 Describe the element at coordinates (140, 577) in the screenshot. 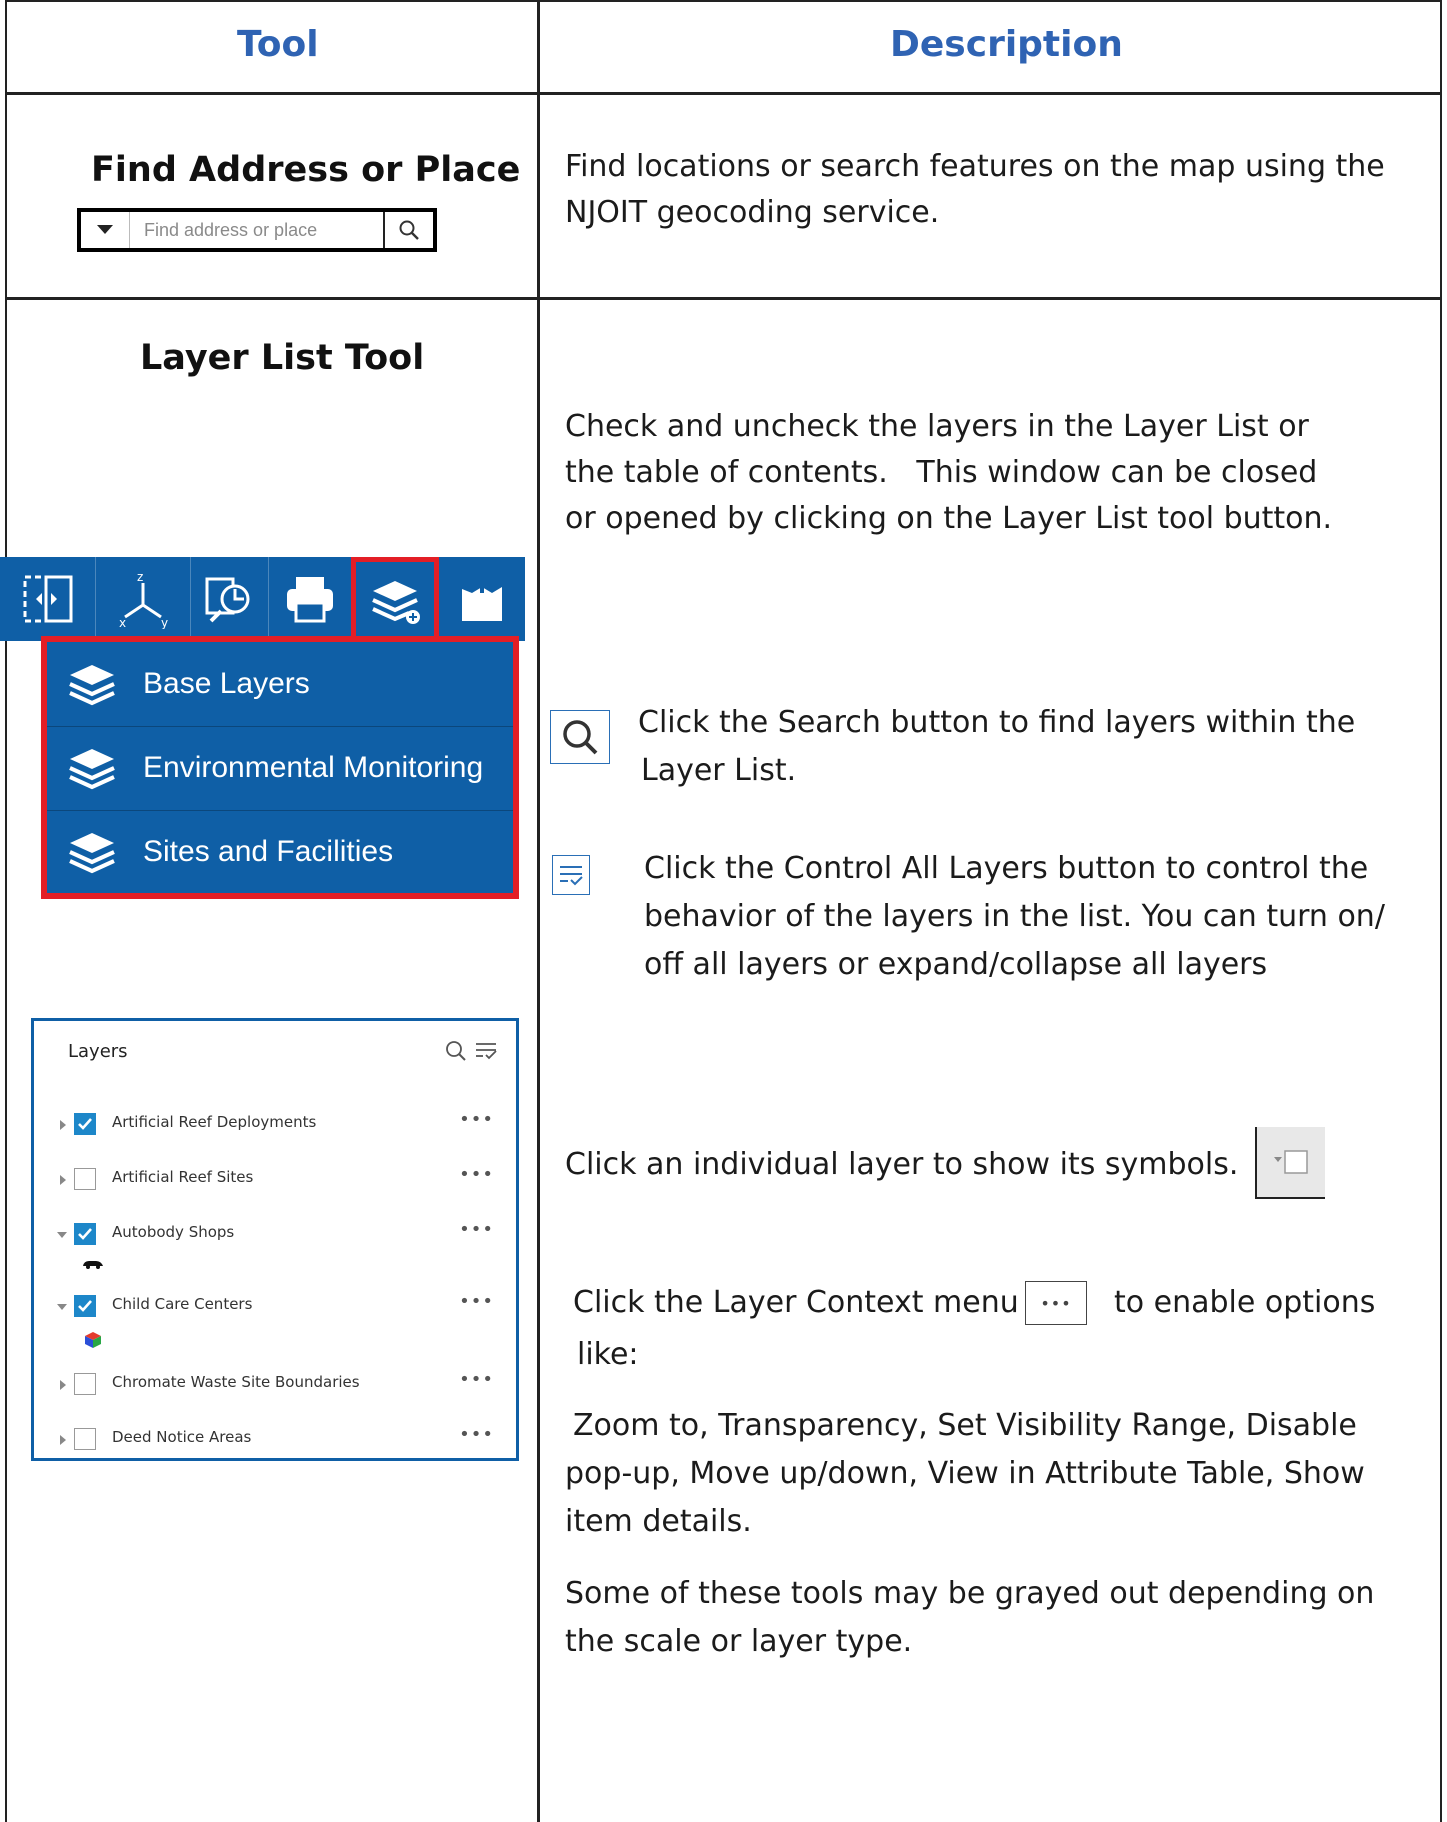

I see `svg-text: z` at that location.